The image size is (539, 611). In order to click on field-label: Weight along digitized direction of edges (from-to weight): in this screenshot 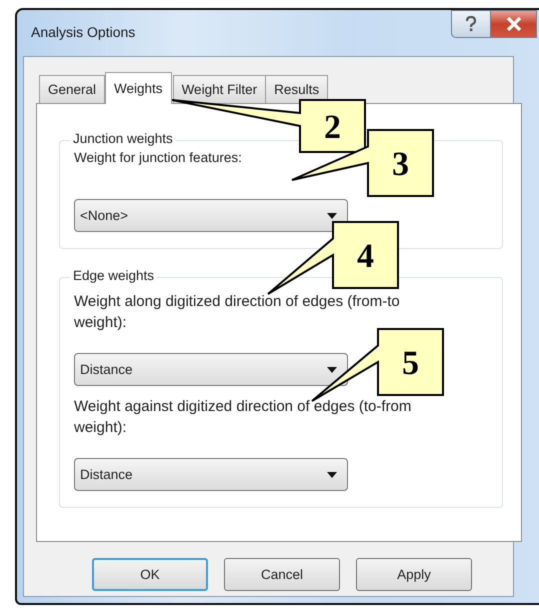, I will do `click(237, 312)`.